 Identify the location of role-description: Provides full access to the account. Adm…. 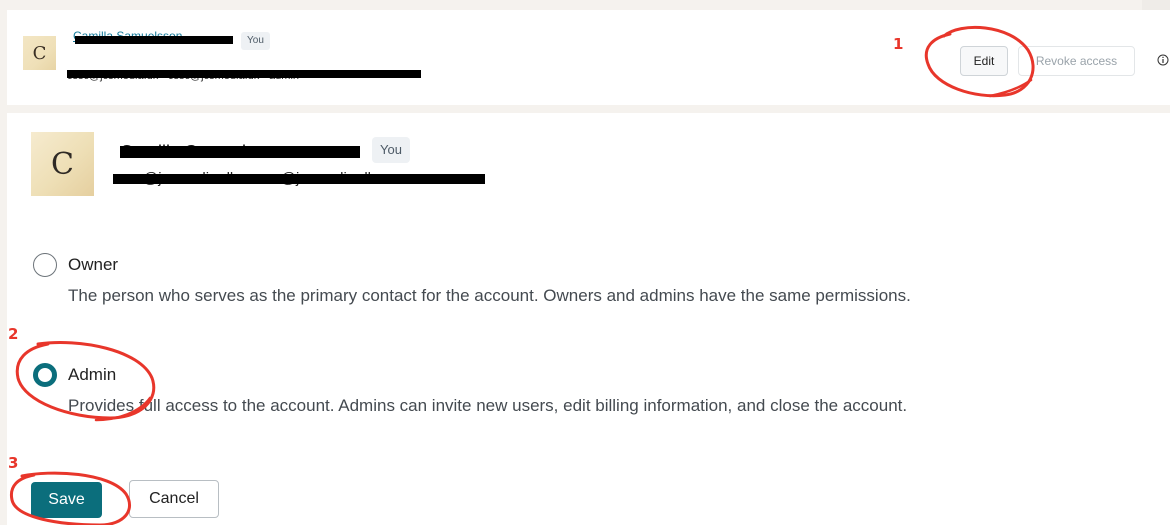
(488, 405).